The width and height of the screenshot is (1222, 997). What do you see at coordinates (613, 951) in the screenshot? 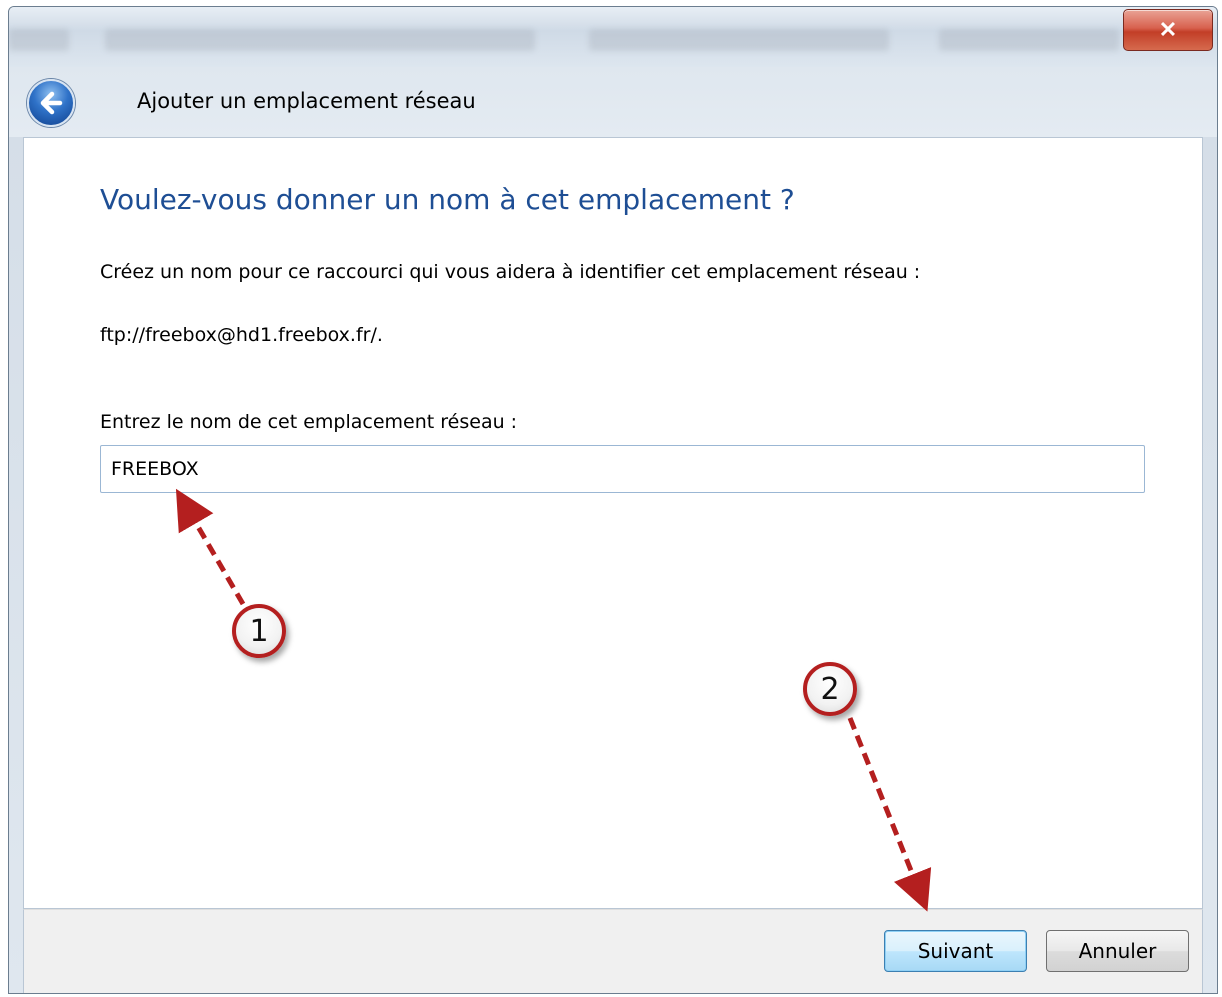
I see `wizard-footer: Suivant Annuler` at bounding box center [613, 951].